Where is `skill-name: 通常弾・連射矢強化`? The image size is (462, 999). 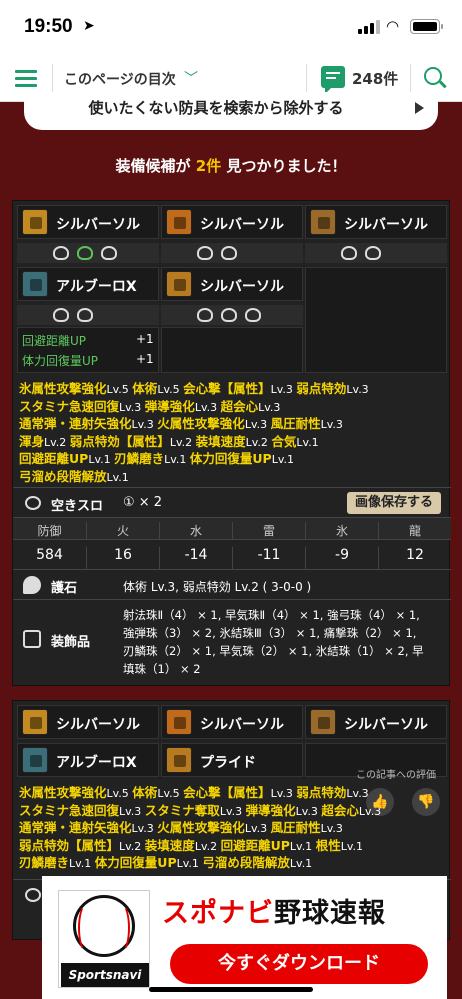 skill-name: 通常弾・連射矢強化 is located at coordinates (75, 827).